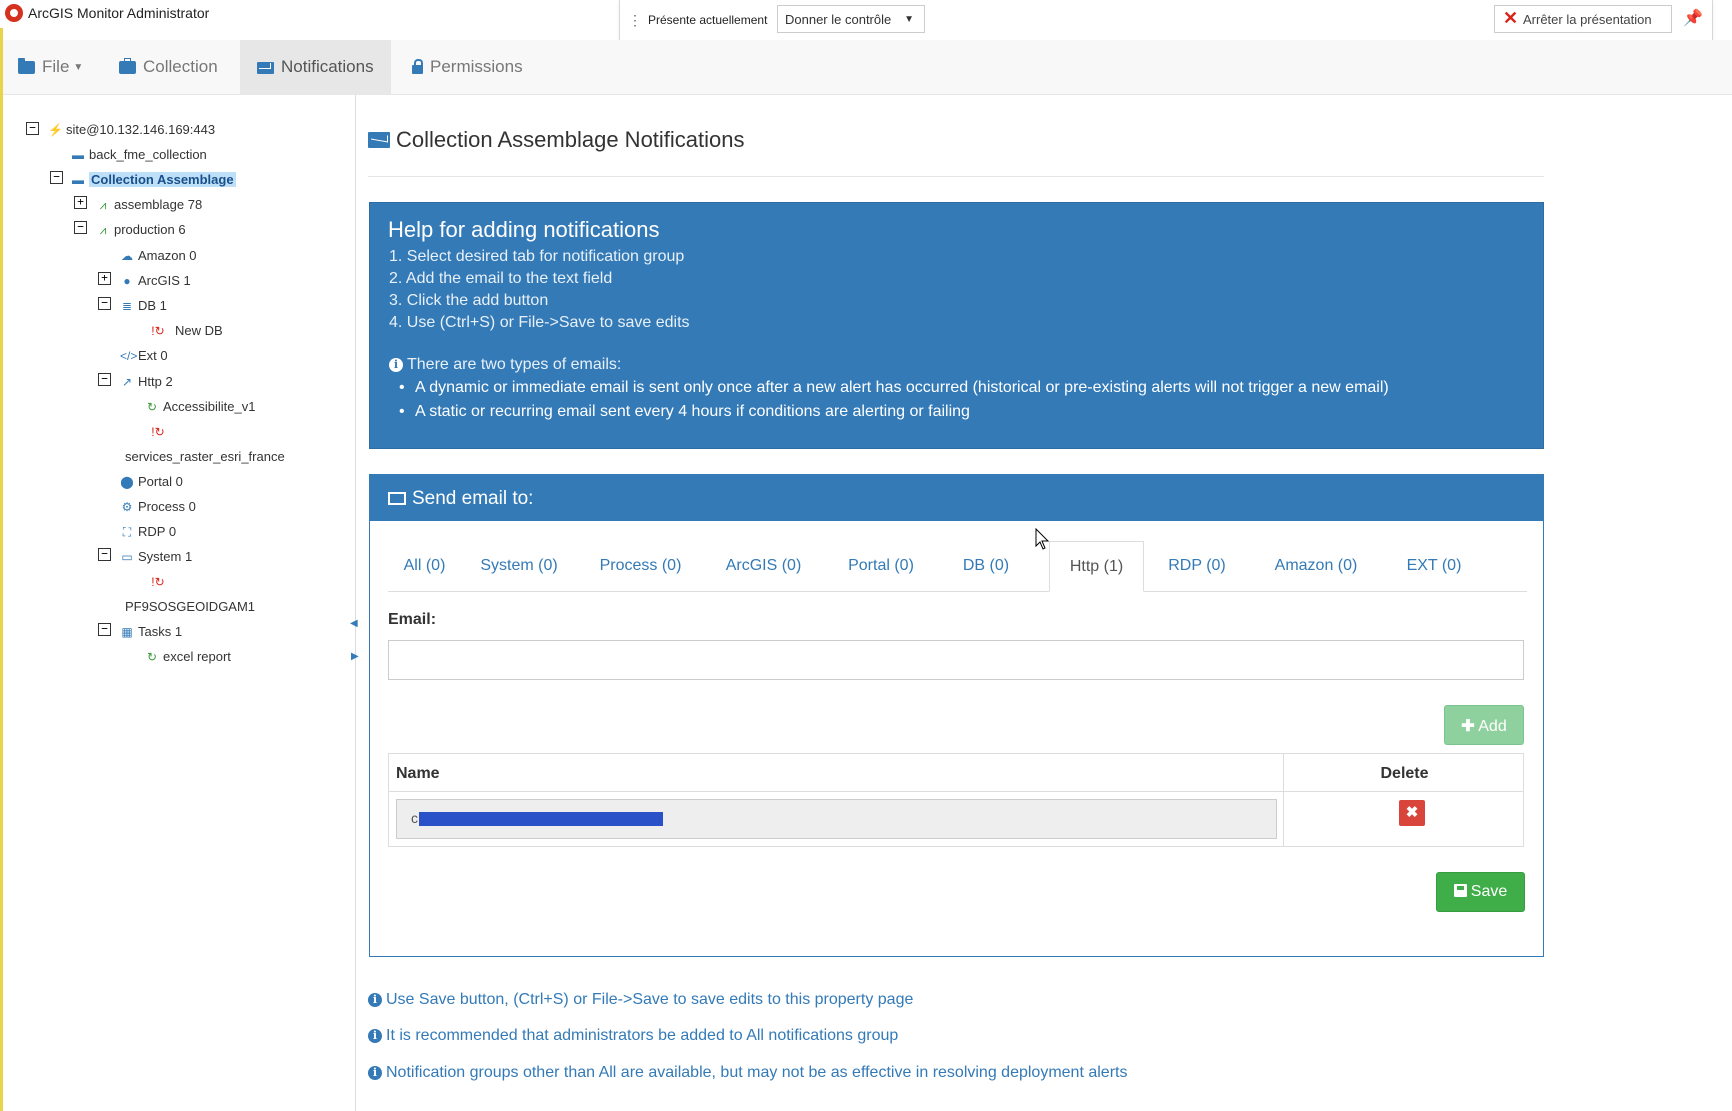 This screenshot has width=1732, height=1111. Describe the element at coordinates (205, 456) in the screenshot. I see `tree-node-services-raster: services_raster_esri_france` at that location.